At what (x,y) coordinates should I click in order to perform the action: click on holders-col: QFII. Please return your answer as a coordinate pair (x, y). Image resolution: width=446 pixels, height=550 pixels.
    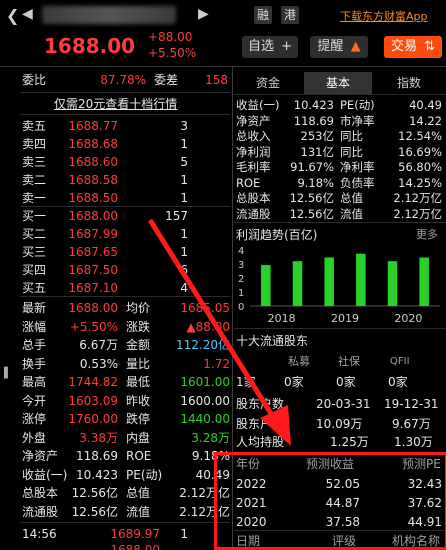
    Looking at the image, I should click on (400, 361).